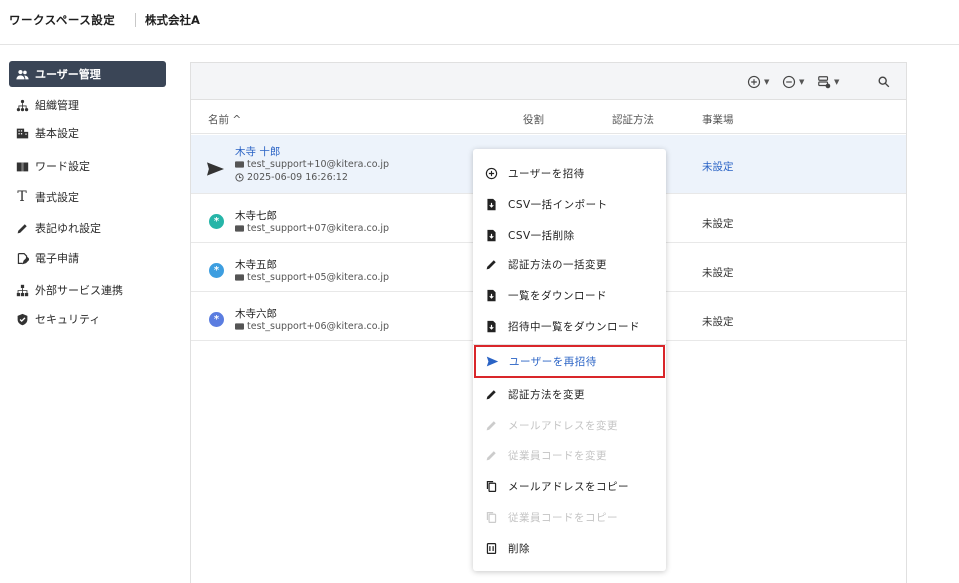 This screenshot has width=959, height=583. I want to click on menu-item-change-employee-code: 従業員コードを変更, so click(569, 455).